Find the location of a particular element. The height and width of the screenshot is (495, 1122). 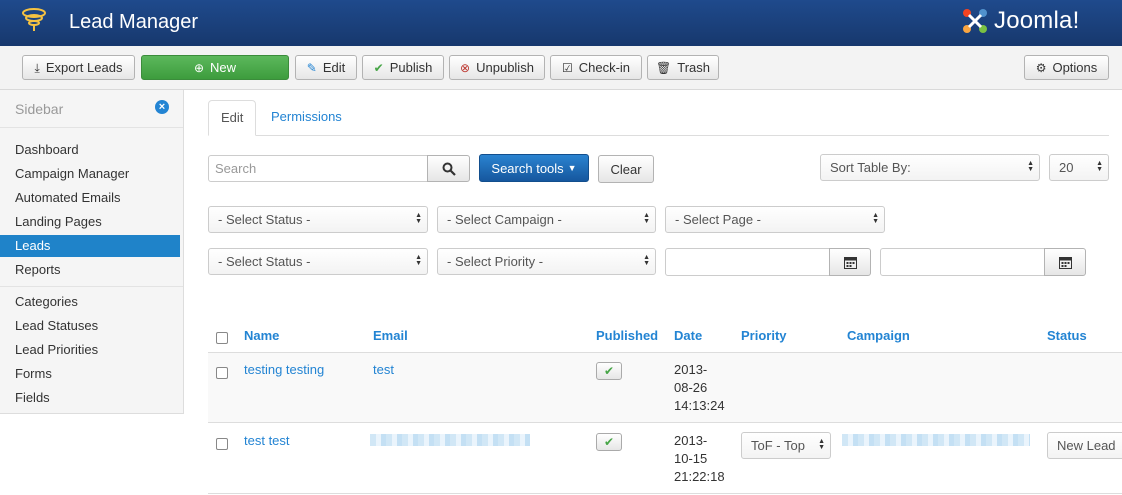

unpublish-label: Unpublish is located at coordinates (505, 67).